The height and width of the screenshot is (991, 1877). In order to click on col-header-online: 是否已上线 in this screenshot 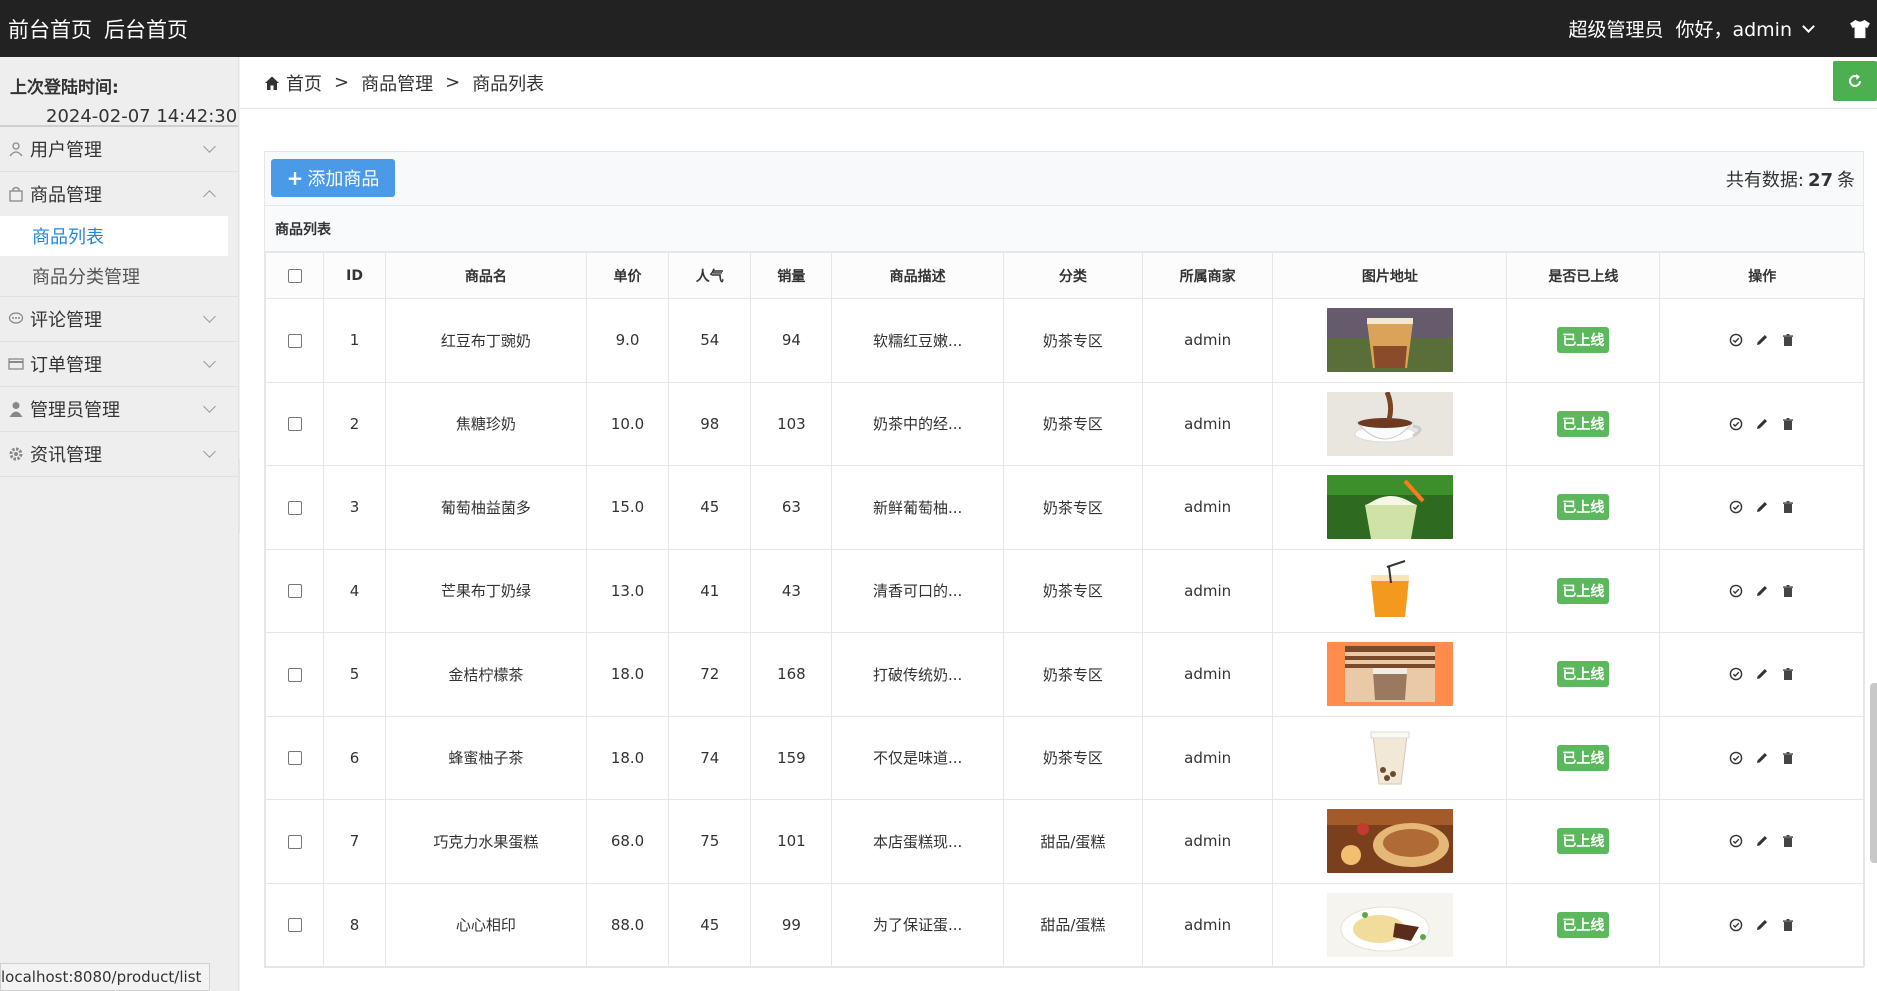, I will do `click(1583, 275)`.